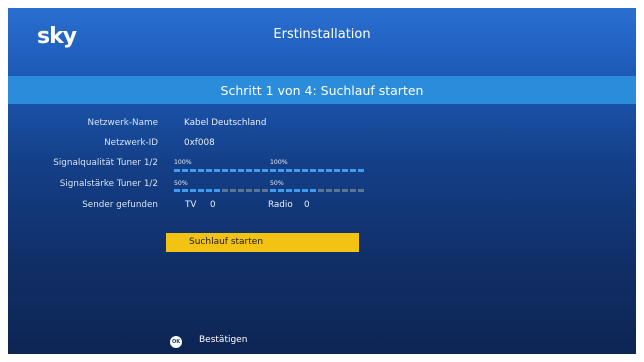 The height and width of the screenshot is (362, 644). What do you see at coordinates (199, 143) in the screenshot?
I see `network-id-value: 0xf008` at bounding box center [199, 143].